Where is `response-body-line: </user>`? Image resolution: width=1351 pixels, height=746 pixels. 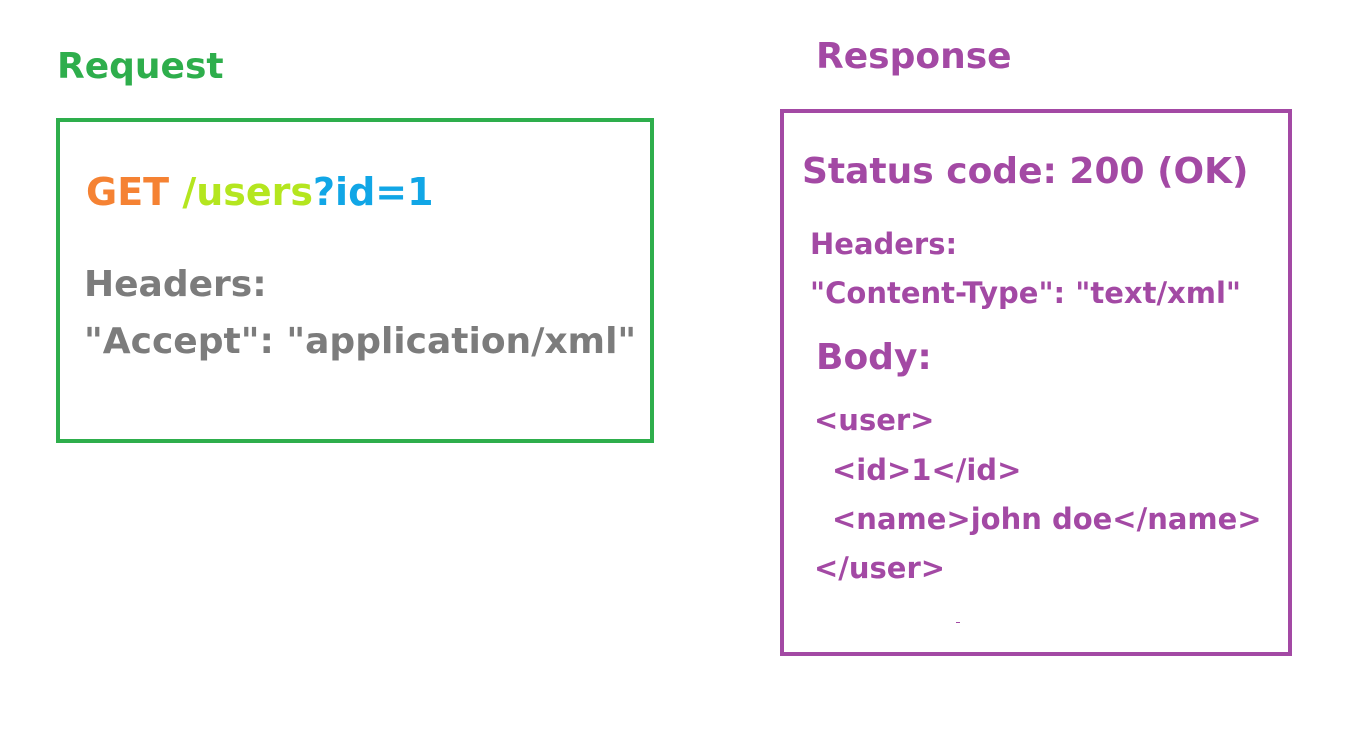 response-body-line: </user> is located at coordinates (880, 568).